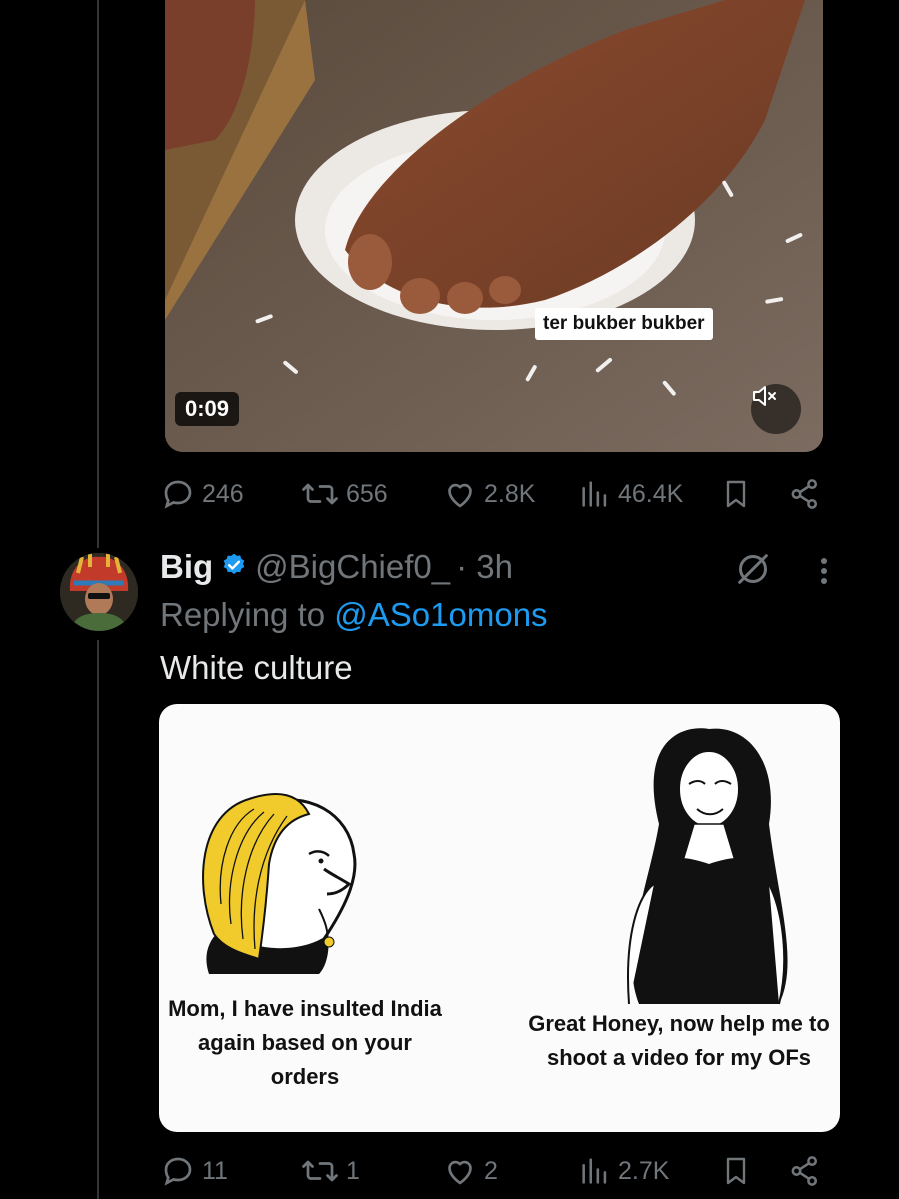 The width and height of the screenshot is (899, 1199). What do you see at coordinates (98, 274) in the screenshot?
I see `thread-line` at bounding box center [98, 274].